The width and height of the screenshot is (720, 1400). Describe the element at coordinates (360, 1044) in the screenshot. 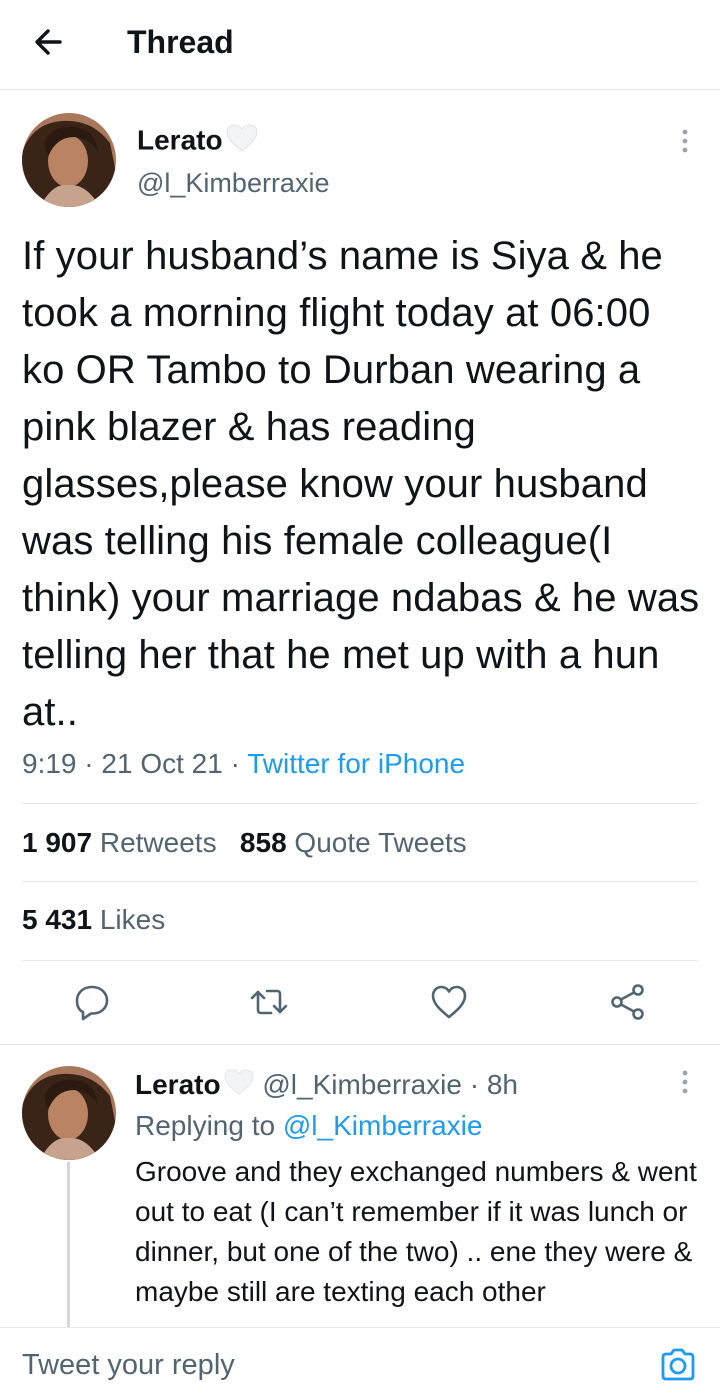

I see `section-divider` at that location.